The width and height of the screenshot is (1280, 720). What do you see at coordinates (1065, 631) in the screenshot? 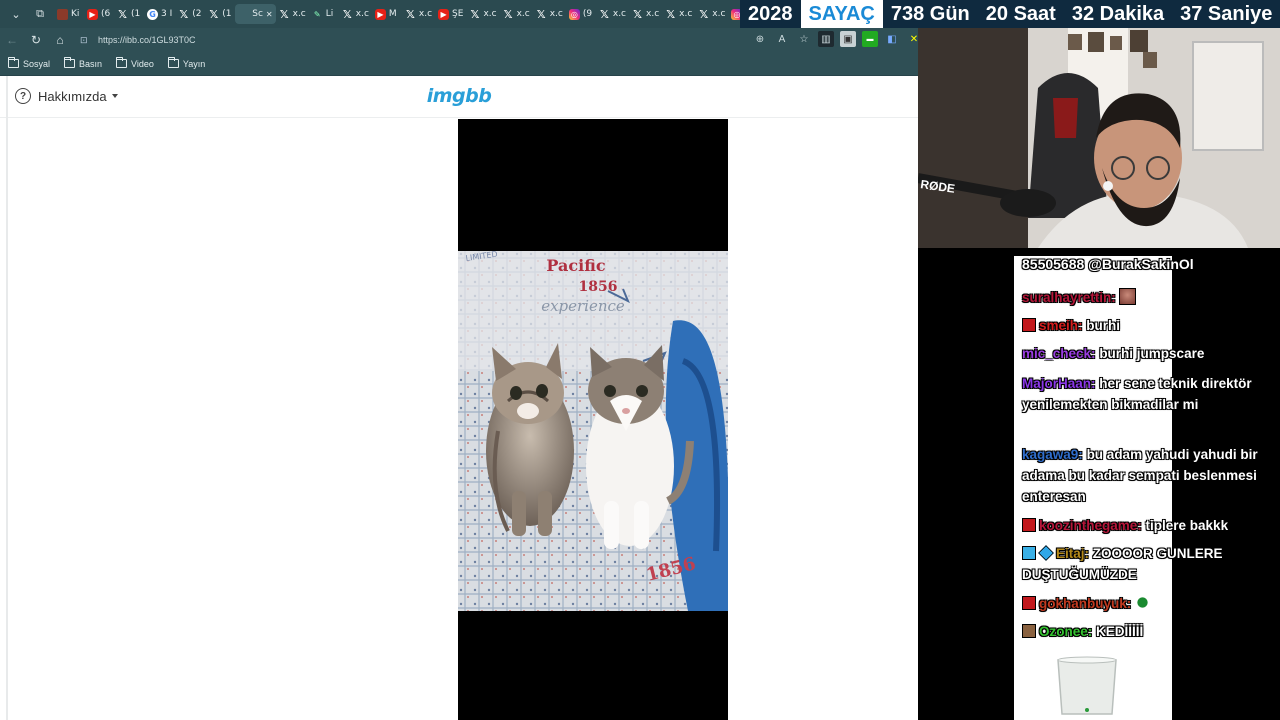
I see `chat-username: Ozonee:` at bounding box center [1065, 631].